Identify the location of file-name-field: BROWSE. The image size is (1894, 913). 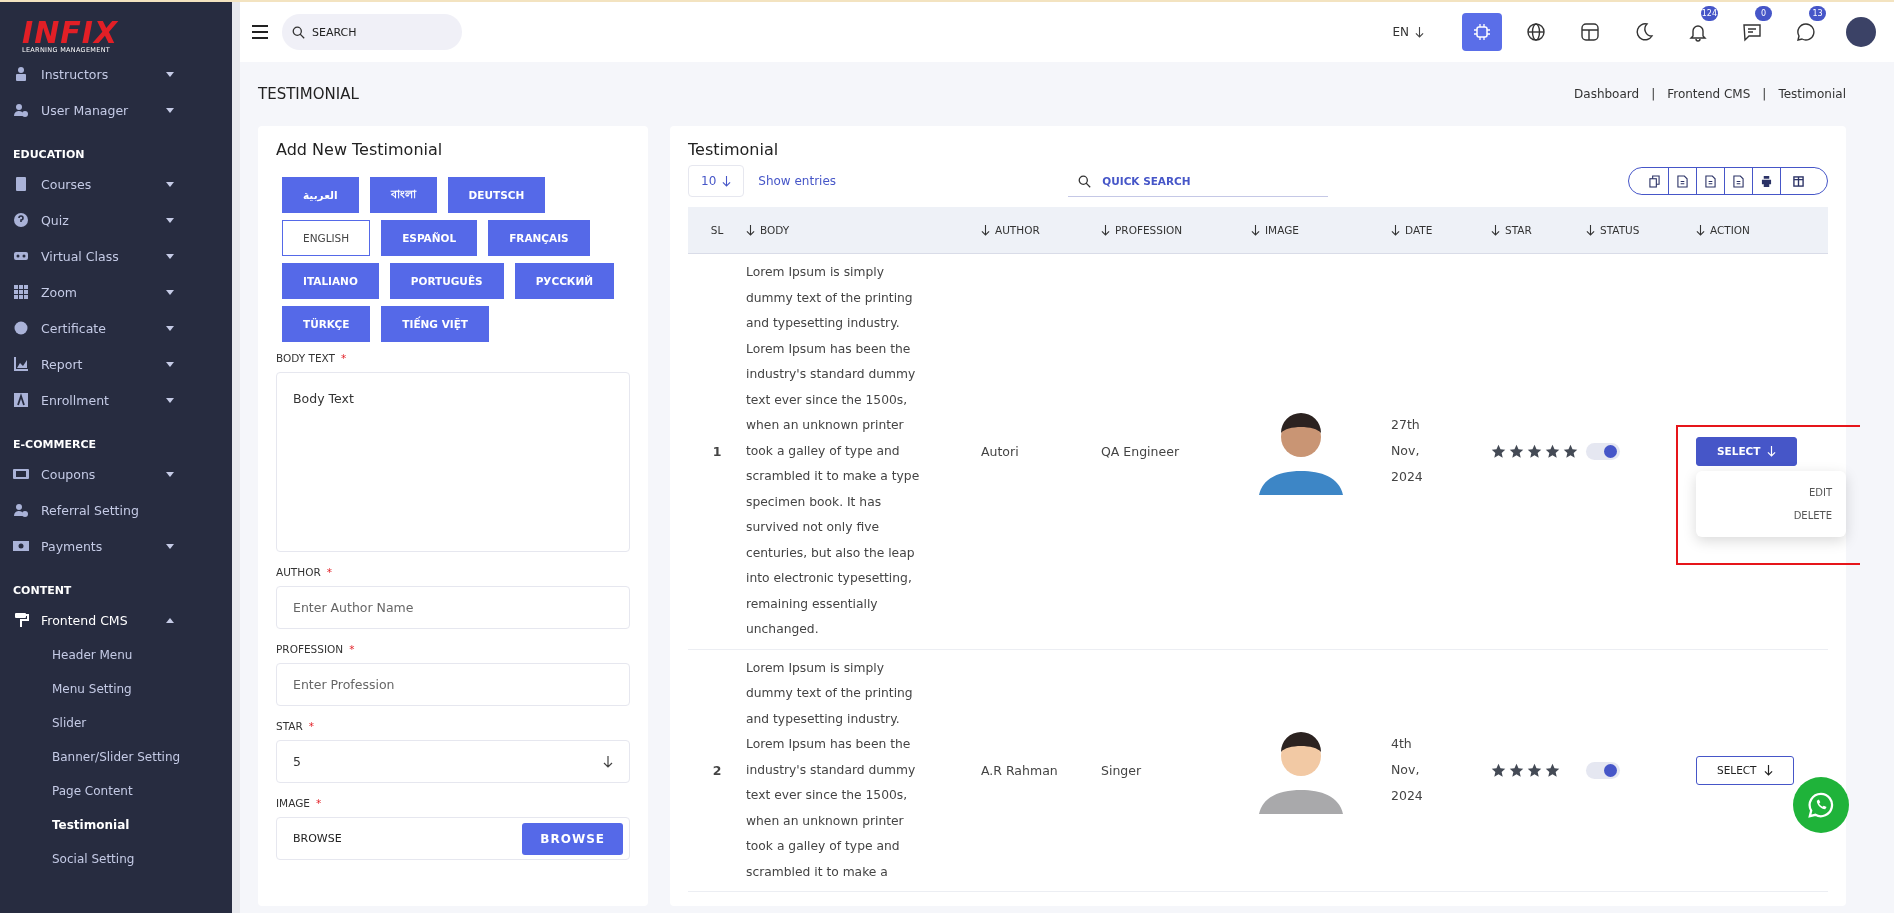
(317, 838).